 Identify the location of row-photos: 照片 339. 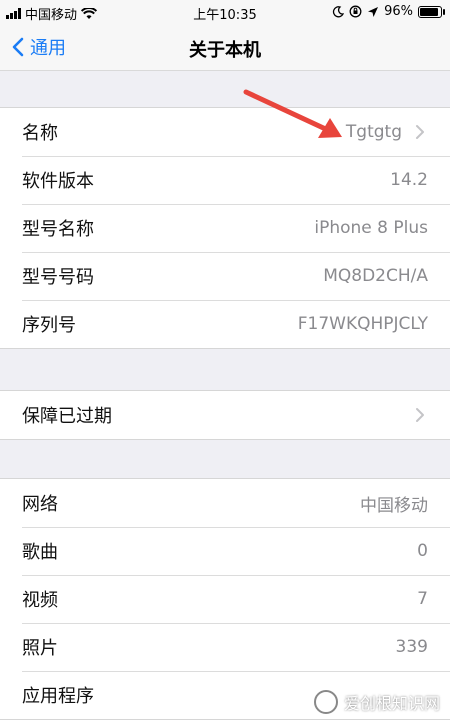
(225, 647).